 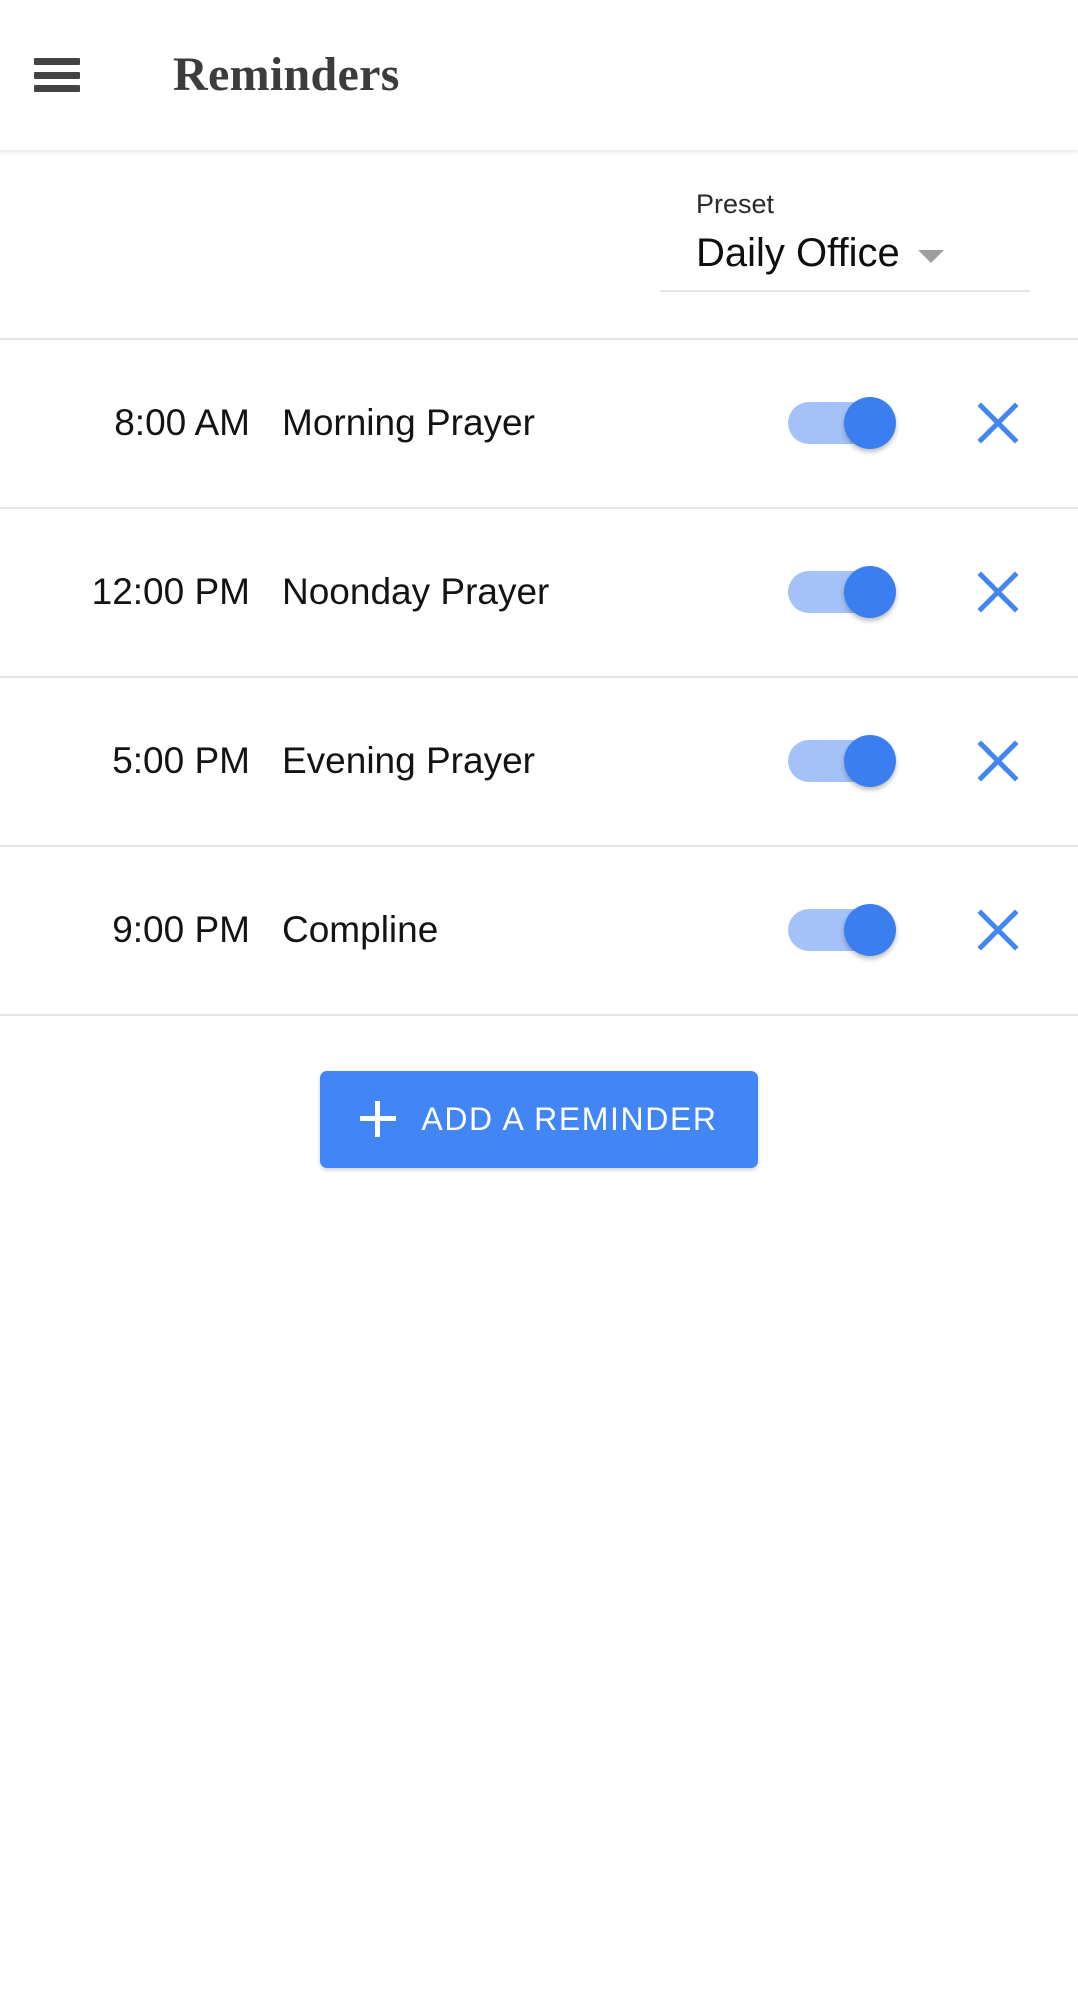 I want to click on reminder-time: 9:00 PM, so click(x=181, y=930).